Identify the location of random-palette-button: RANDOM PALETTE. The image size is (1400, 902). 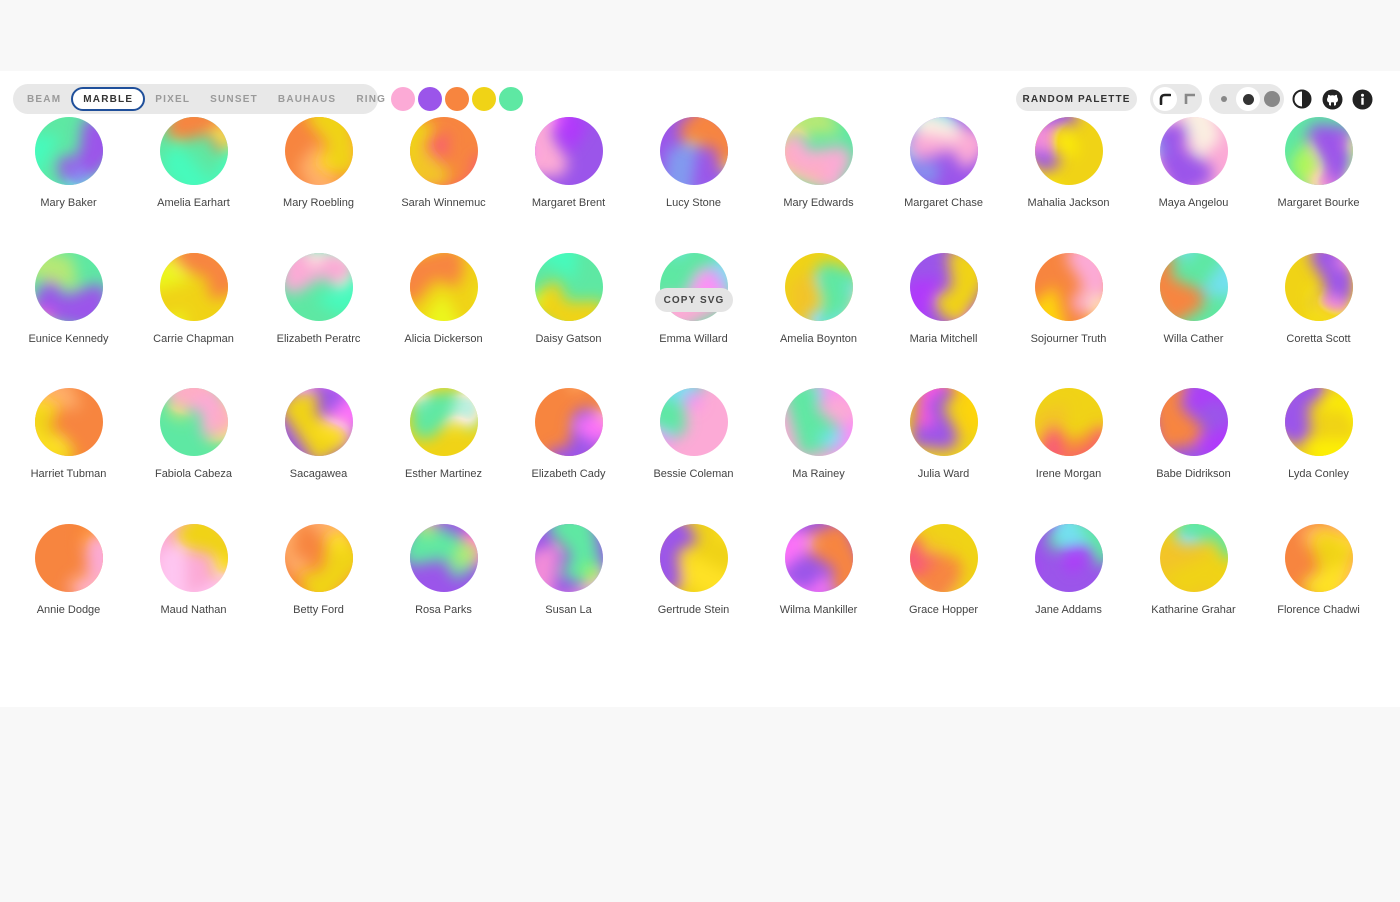
(1076, 99).